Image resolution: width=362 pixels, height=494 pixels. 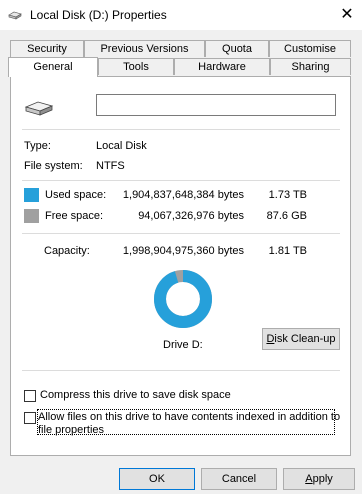 What do you see at coordinates (136, 66) in the screenshot?
I see `tab-tools: Tools` at bounding box center [136, 66].